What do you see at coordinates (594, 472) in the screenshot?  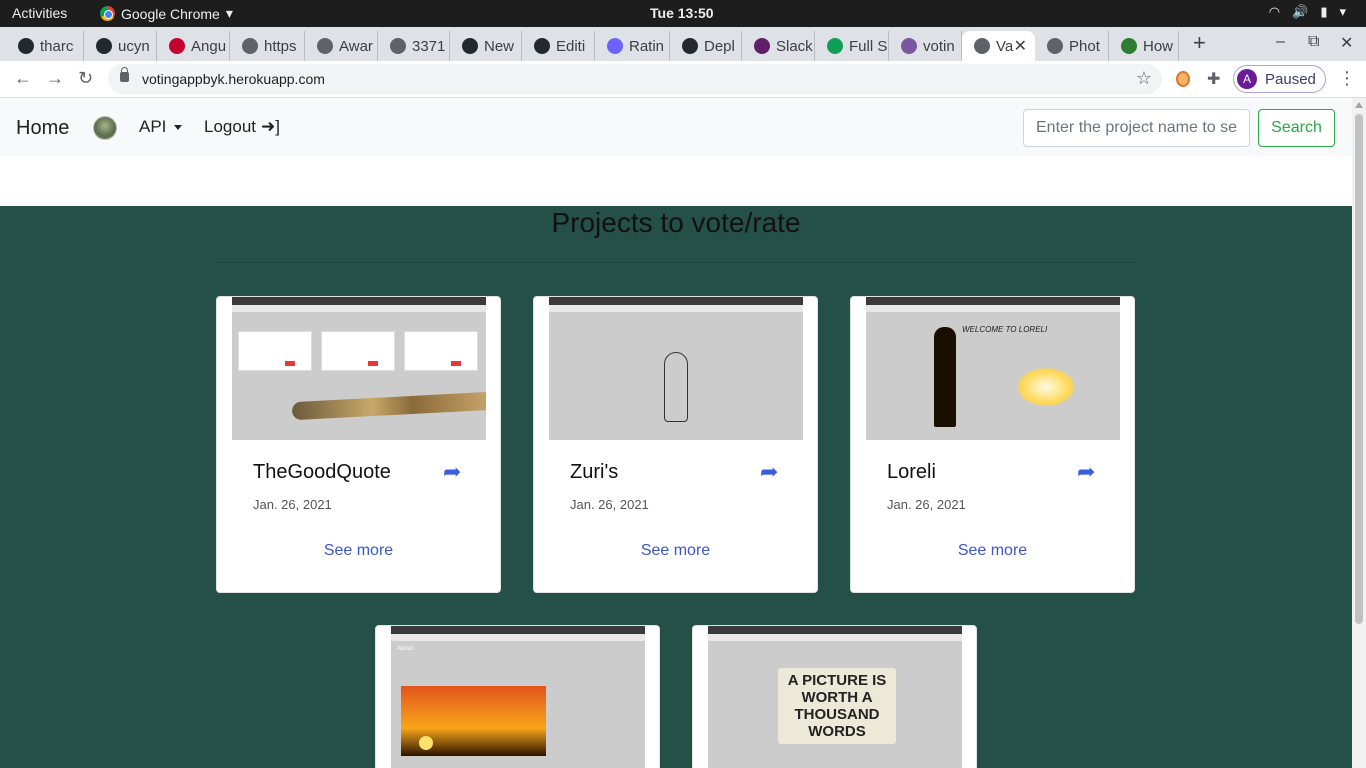 I see `project-title: Zuri's` at bounding box center [594, 472].